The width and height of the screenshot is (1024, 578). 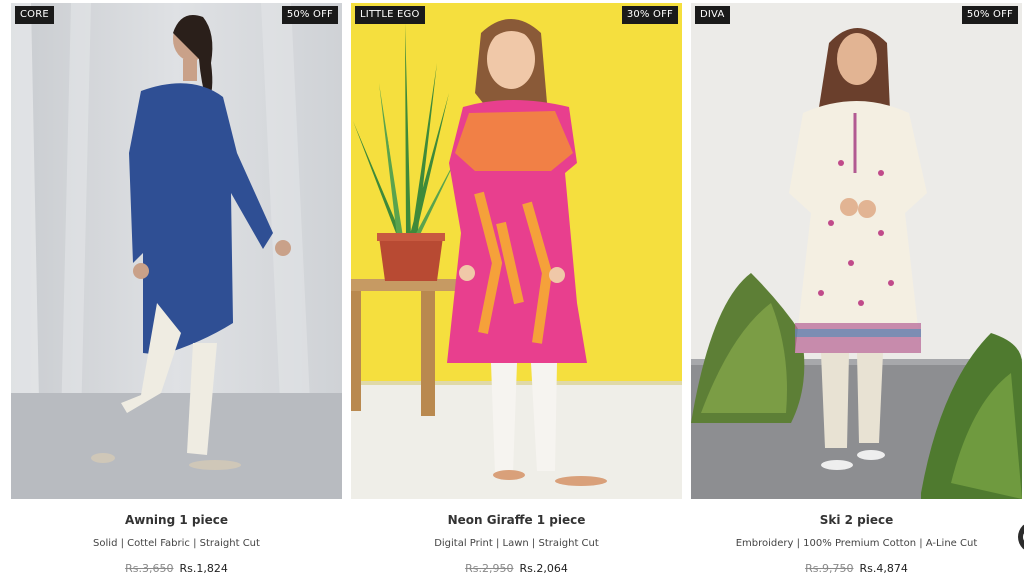 What do you see at coordinates (489, 568) in the screenshot?
I see `original-price: Rs.2,950` at bounding box center [489, 568].